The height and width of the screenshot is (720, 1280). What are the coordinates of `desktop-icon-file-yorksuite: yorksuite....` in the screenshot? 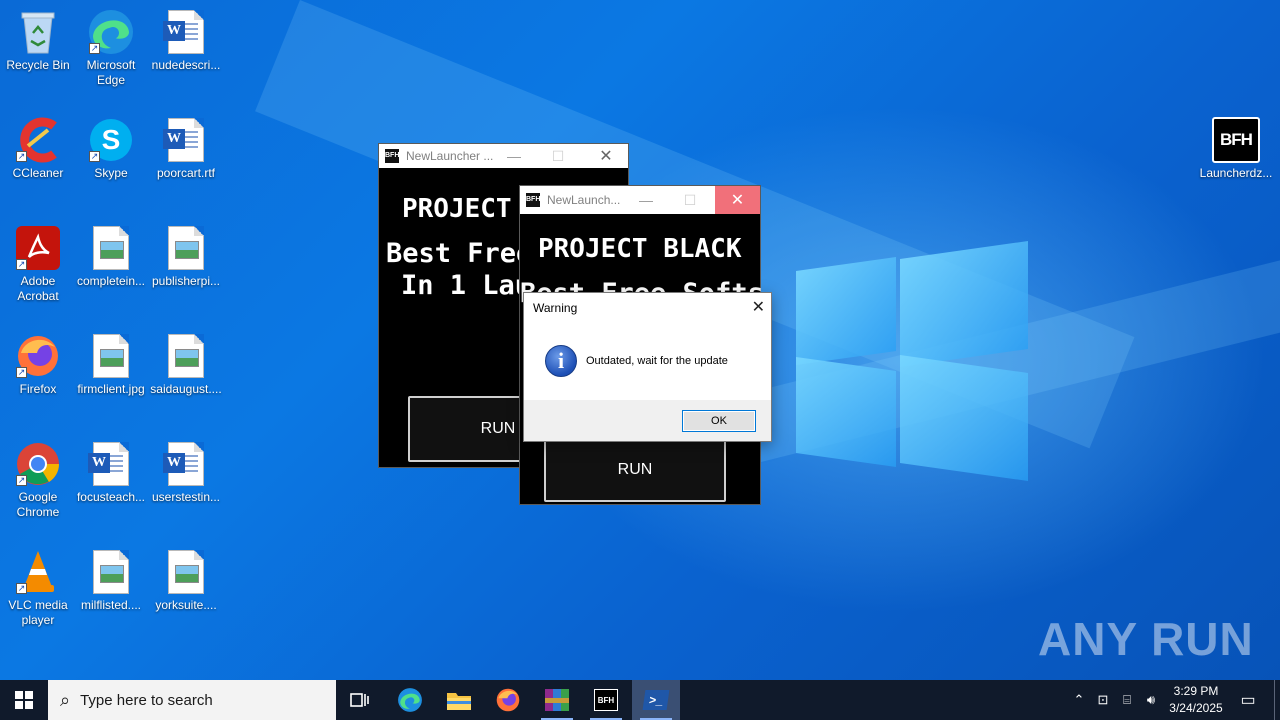 It's located at (186, 580).